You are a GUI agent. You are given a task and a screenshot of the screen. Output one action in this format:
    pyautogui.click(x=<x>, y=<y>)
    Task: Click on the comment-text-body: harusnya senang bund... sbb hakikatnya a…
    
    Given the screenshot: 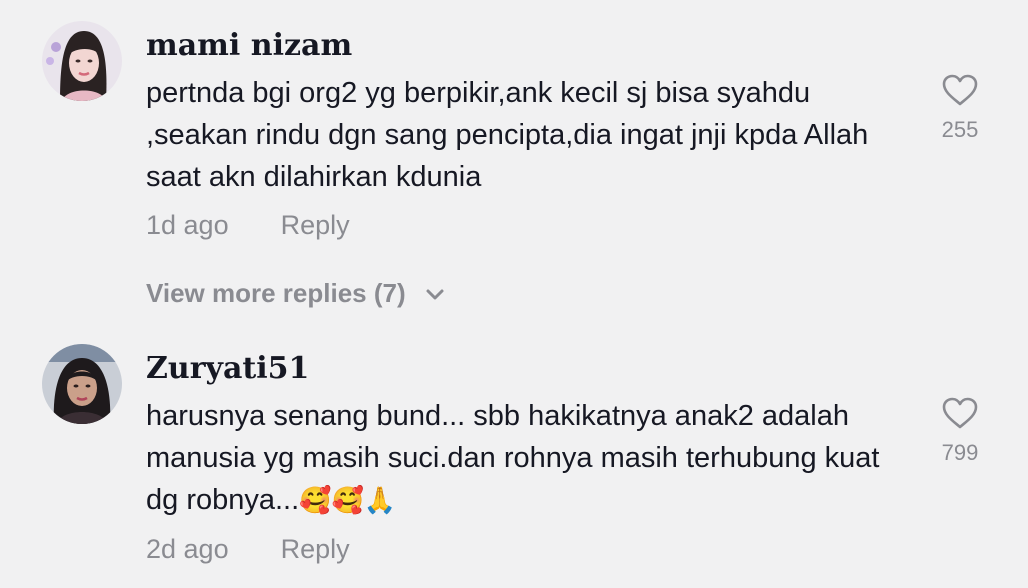 What is the action you would take?
    pyautogui.click(x=513, y=458)
    